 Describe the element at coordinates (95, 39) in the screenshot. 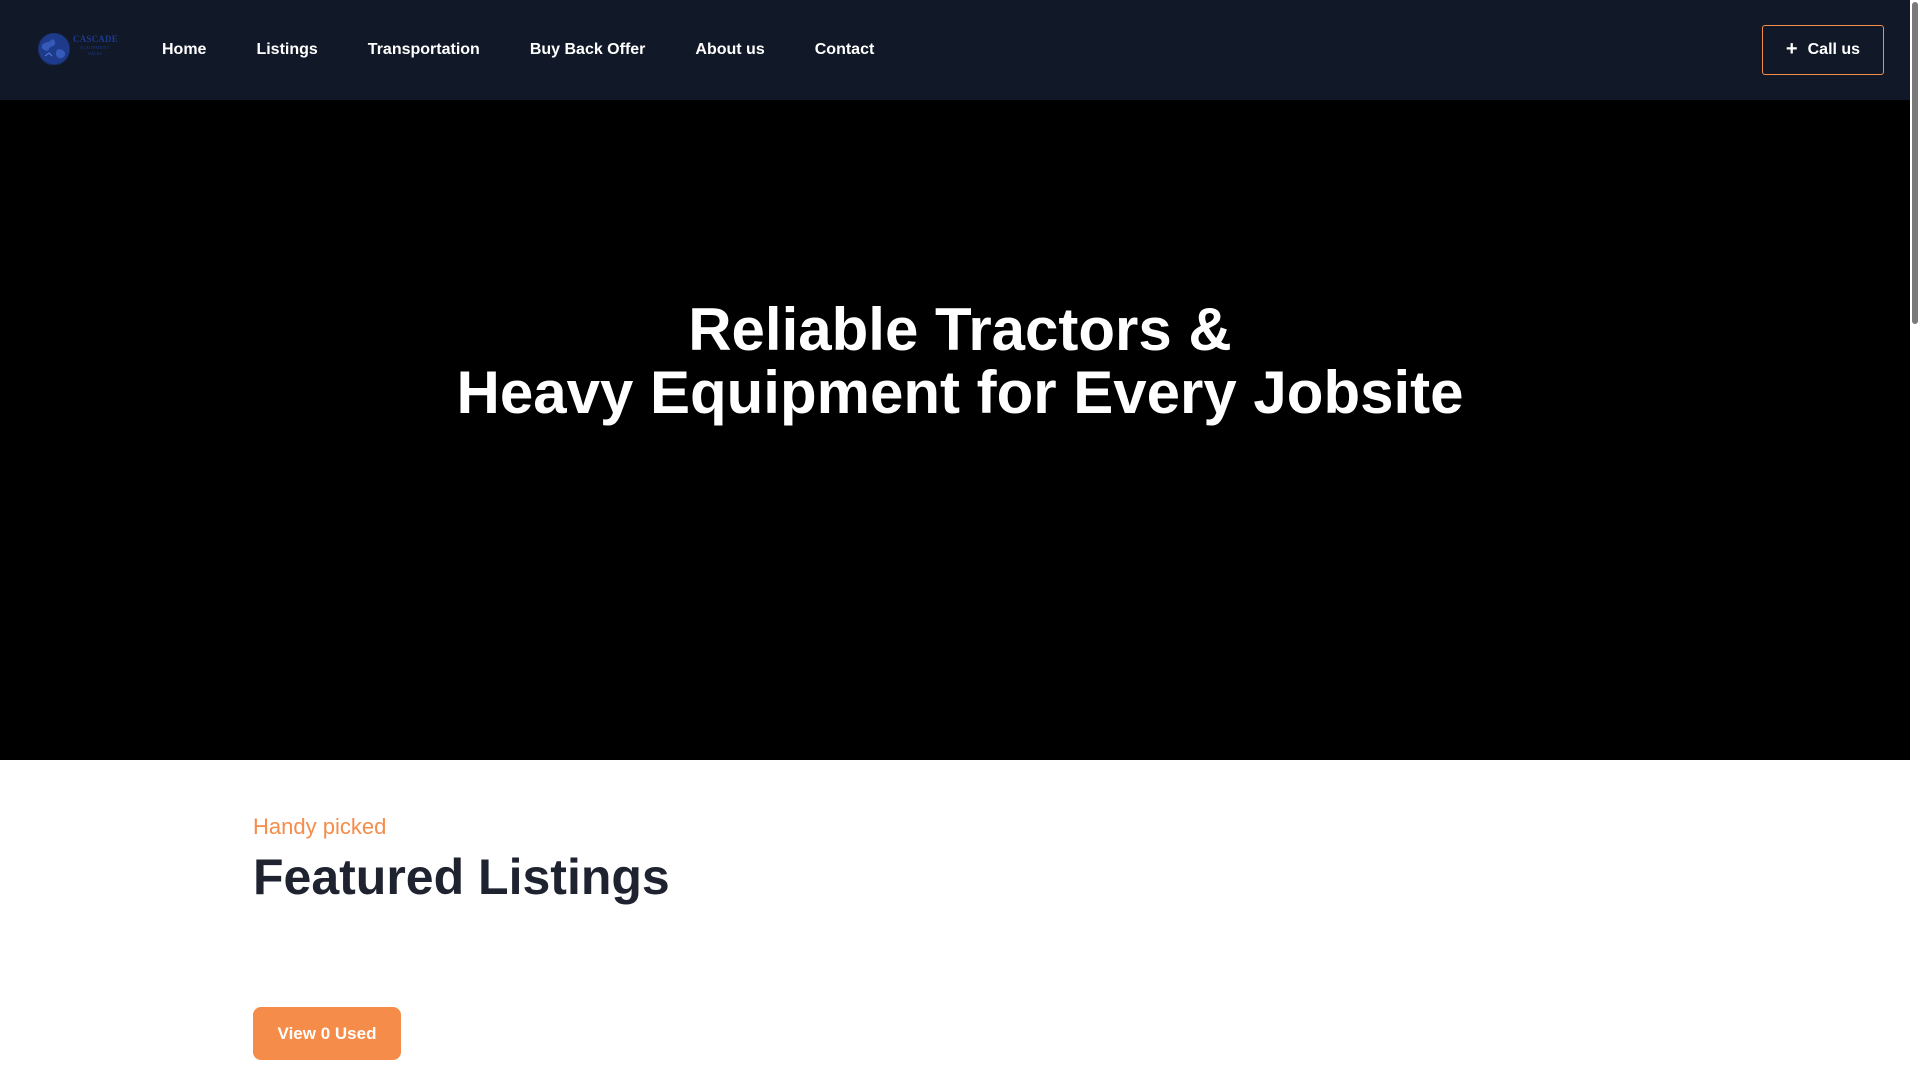

I see `logo-line-1: CASCADE` at that location.